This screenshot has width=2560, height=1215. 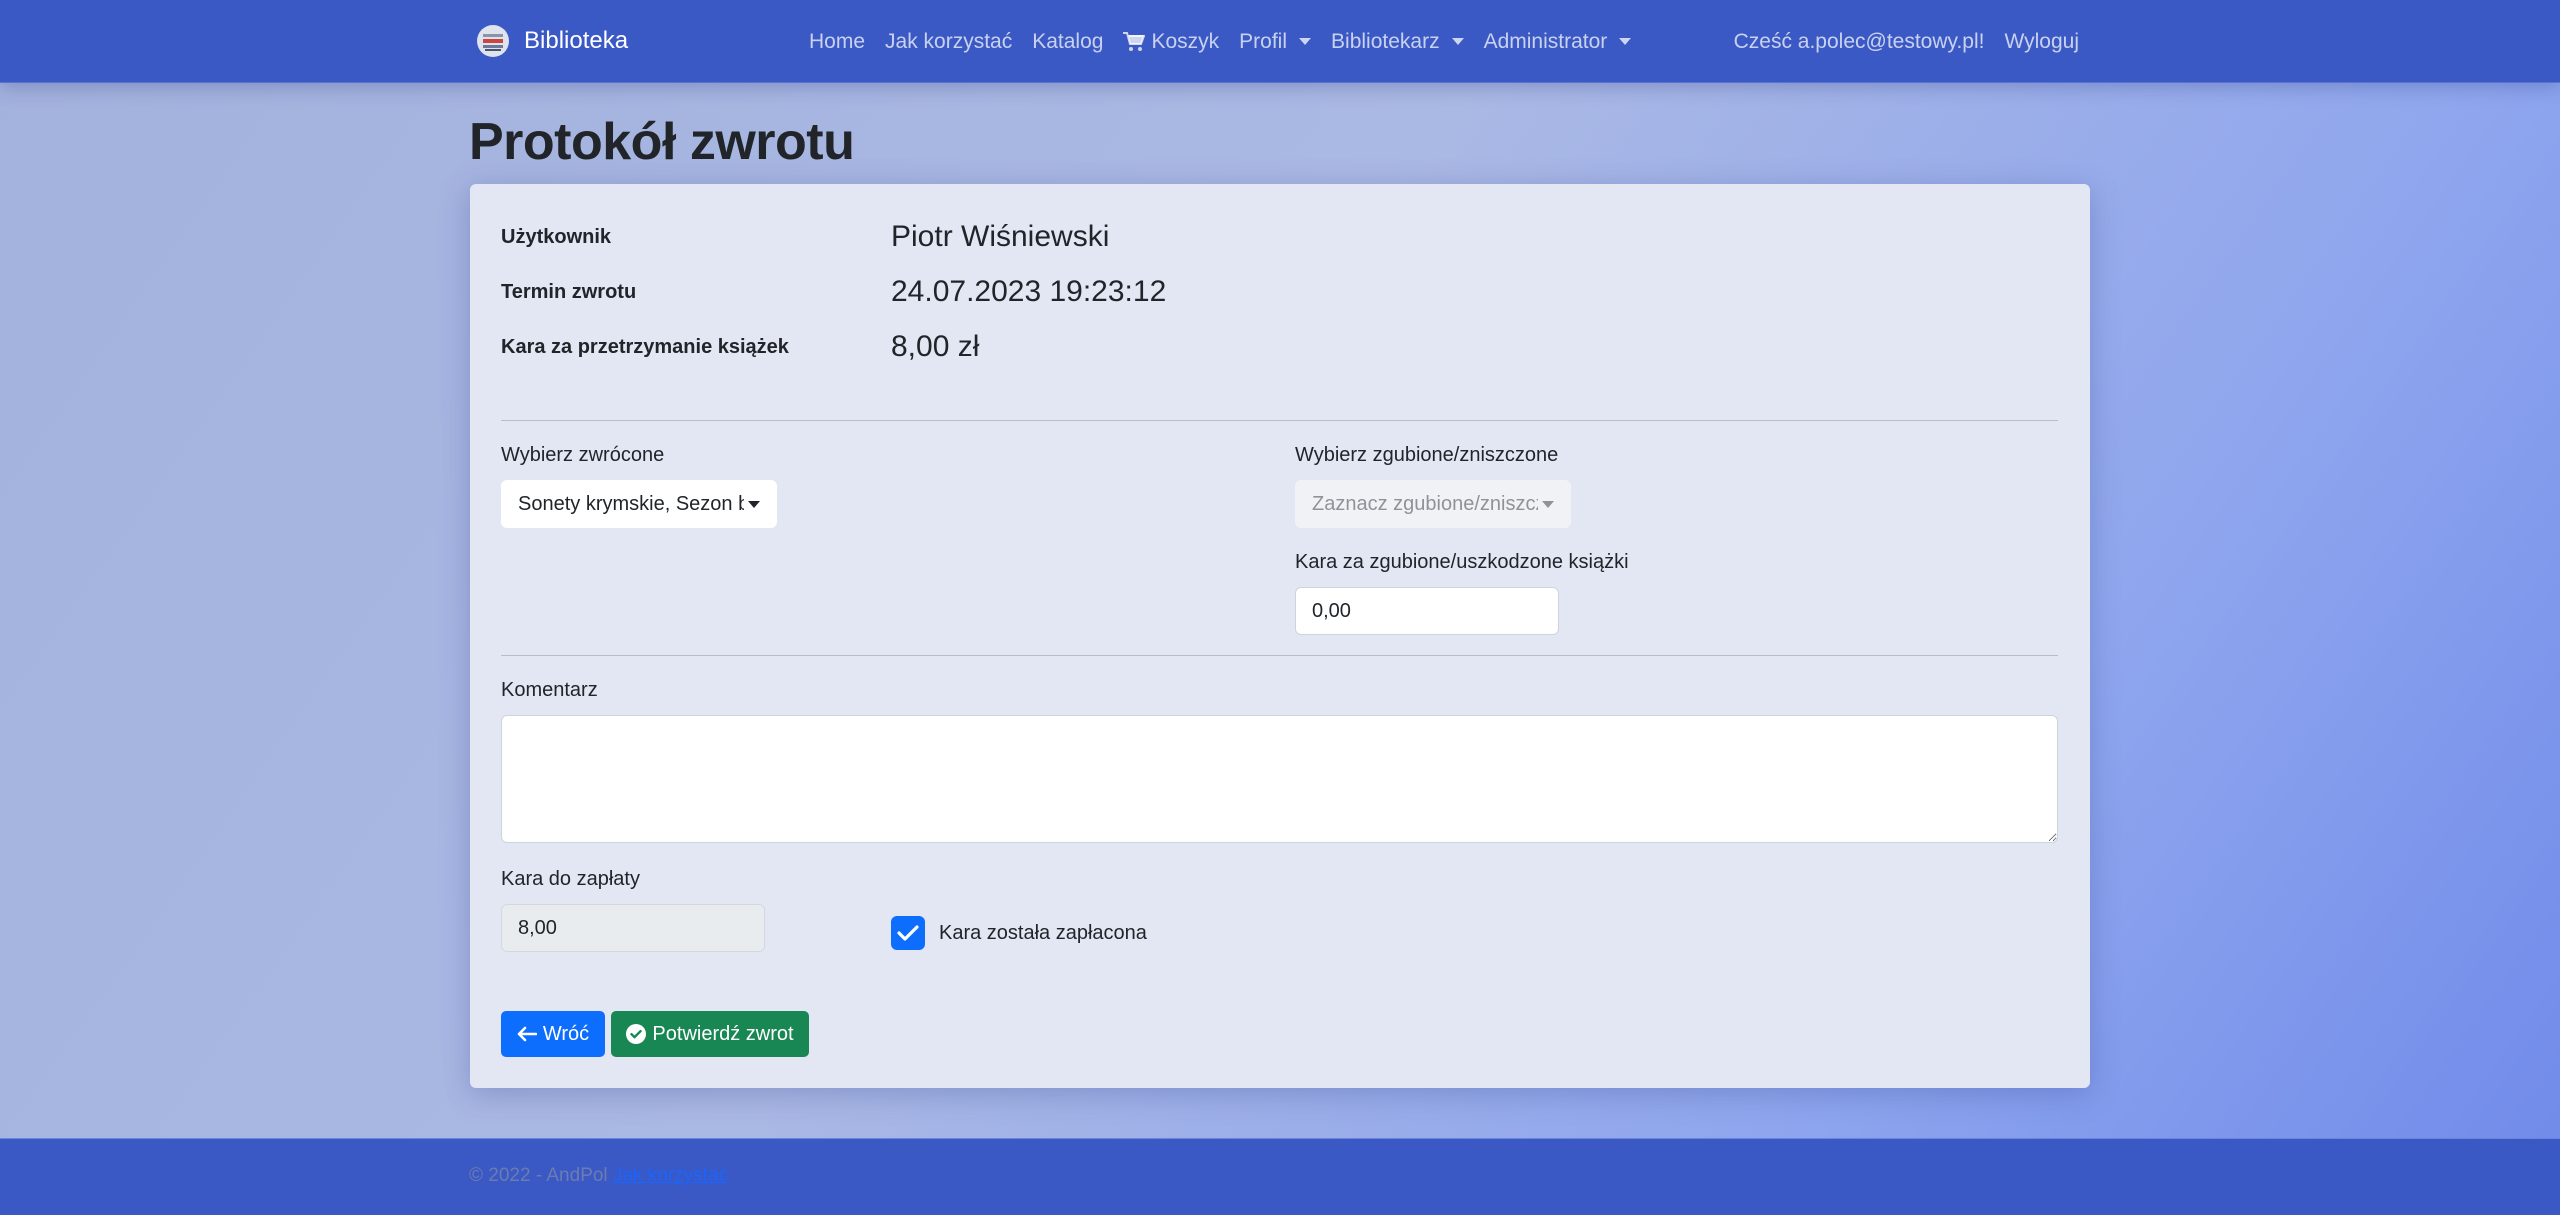 What do you see at coordinates (805, 237) in the screenshot?
I see `info-user-row: Użytkownik Piotr Wiśniewski` at bounding box center [805, 237].